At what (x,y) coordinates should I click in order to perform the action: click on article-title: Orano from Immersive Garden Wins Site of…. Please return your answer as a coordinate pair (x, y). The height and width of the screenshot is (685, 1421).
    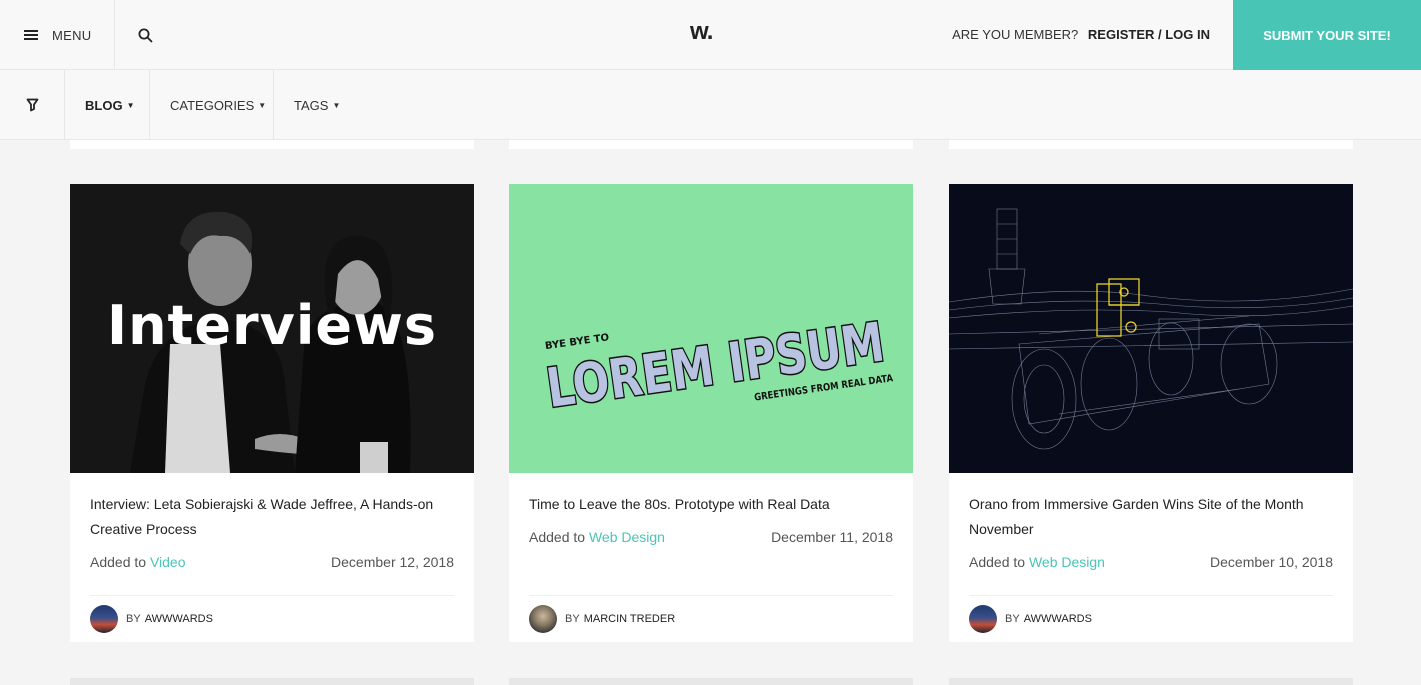
    Looking at the image, I should click on (1149, 517).